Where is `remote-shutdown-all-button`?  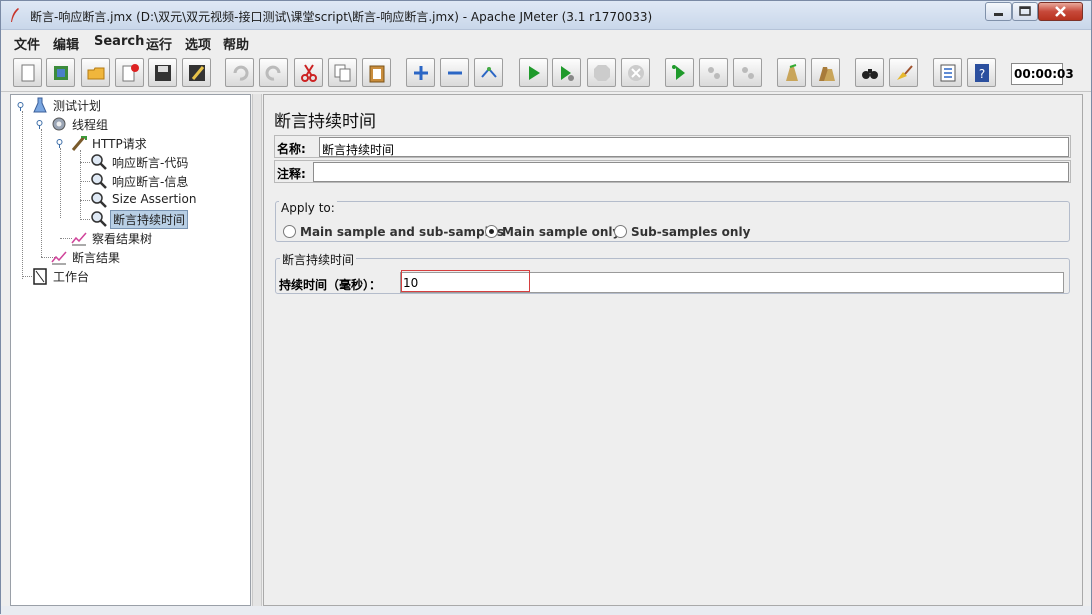 remote-shutdown-all-button is located at coordinates (747, 72).